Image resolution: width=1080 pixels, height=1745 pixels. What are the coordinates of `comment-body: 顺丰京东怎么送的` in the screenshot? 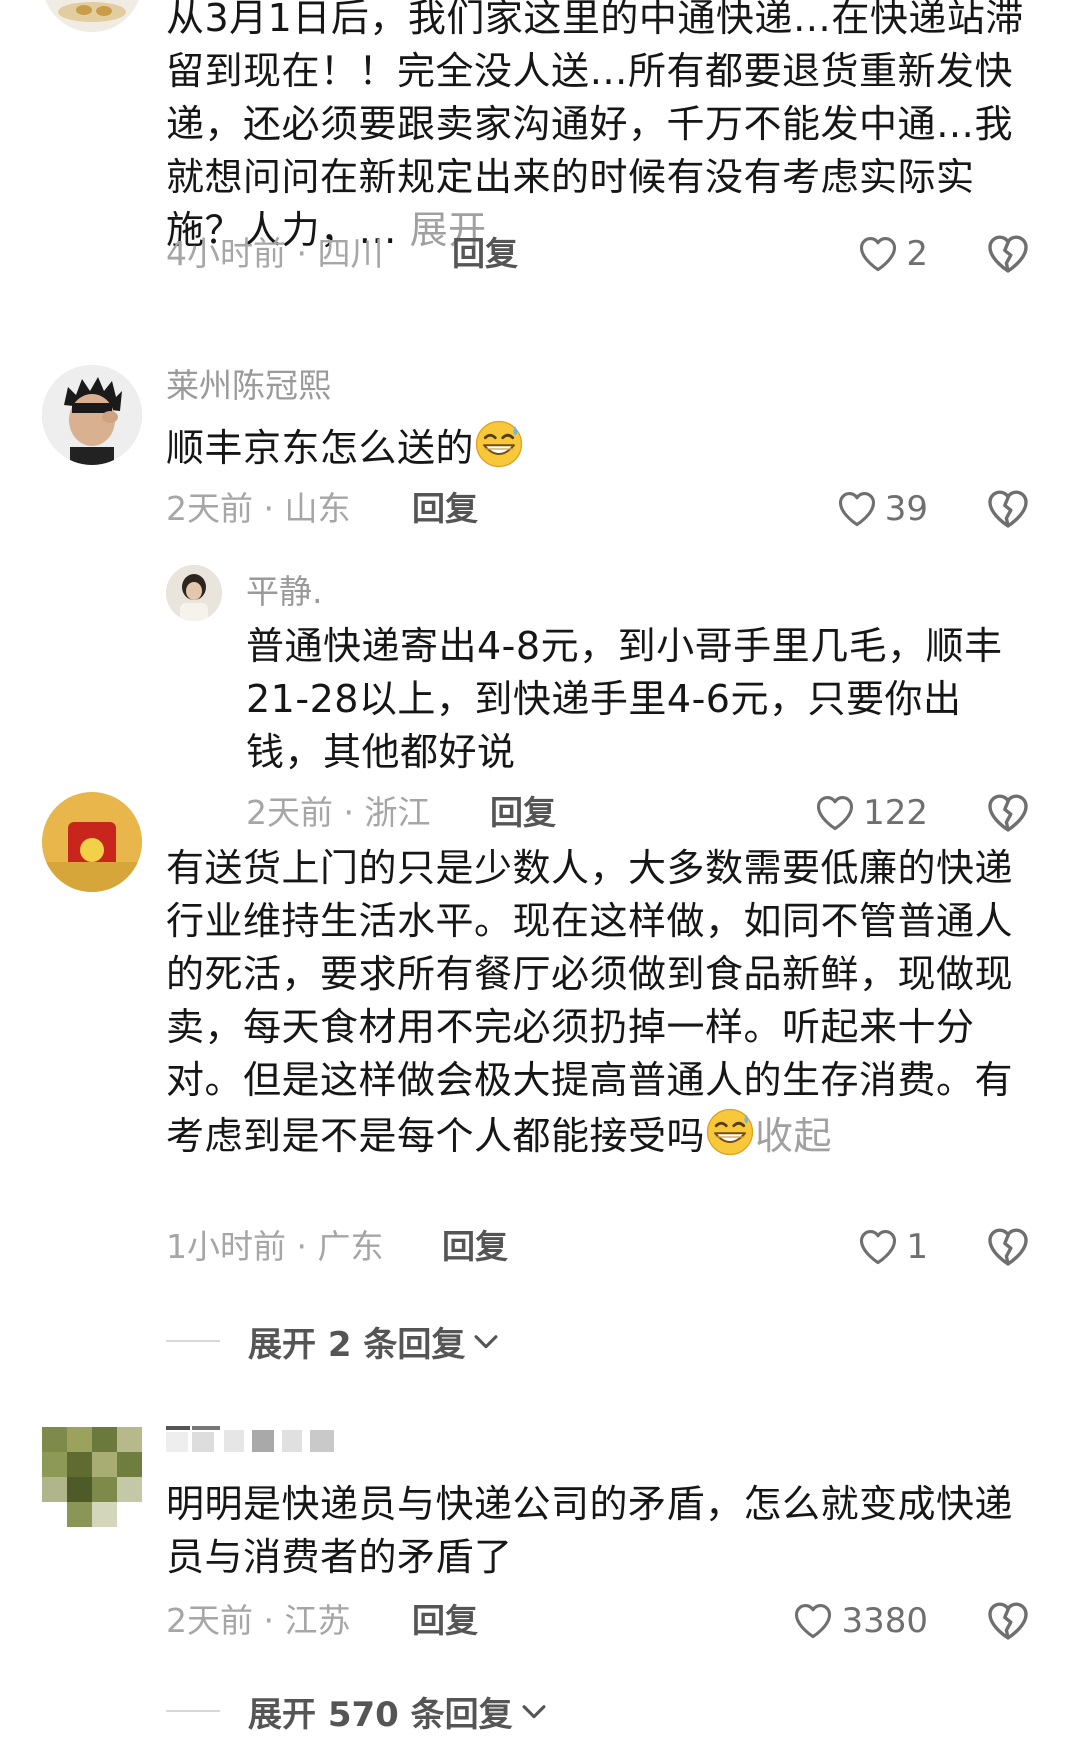 It's located at (320, 448).